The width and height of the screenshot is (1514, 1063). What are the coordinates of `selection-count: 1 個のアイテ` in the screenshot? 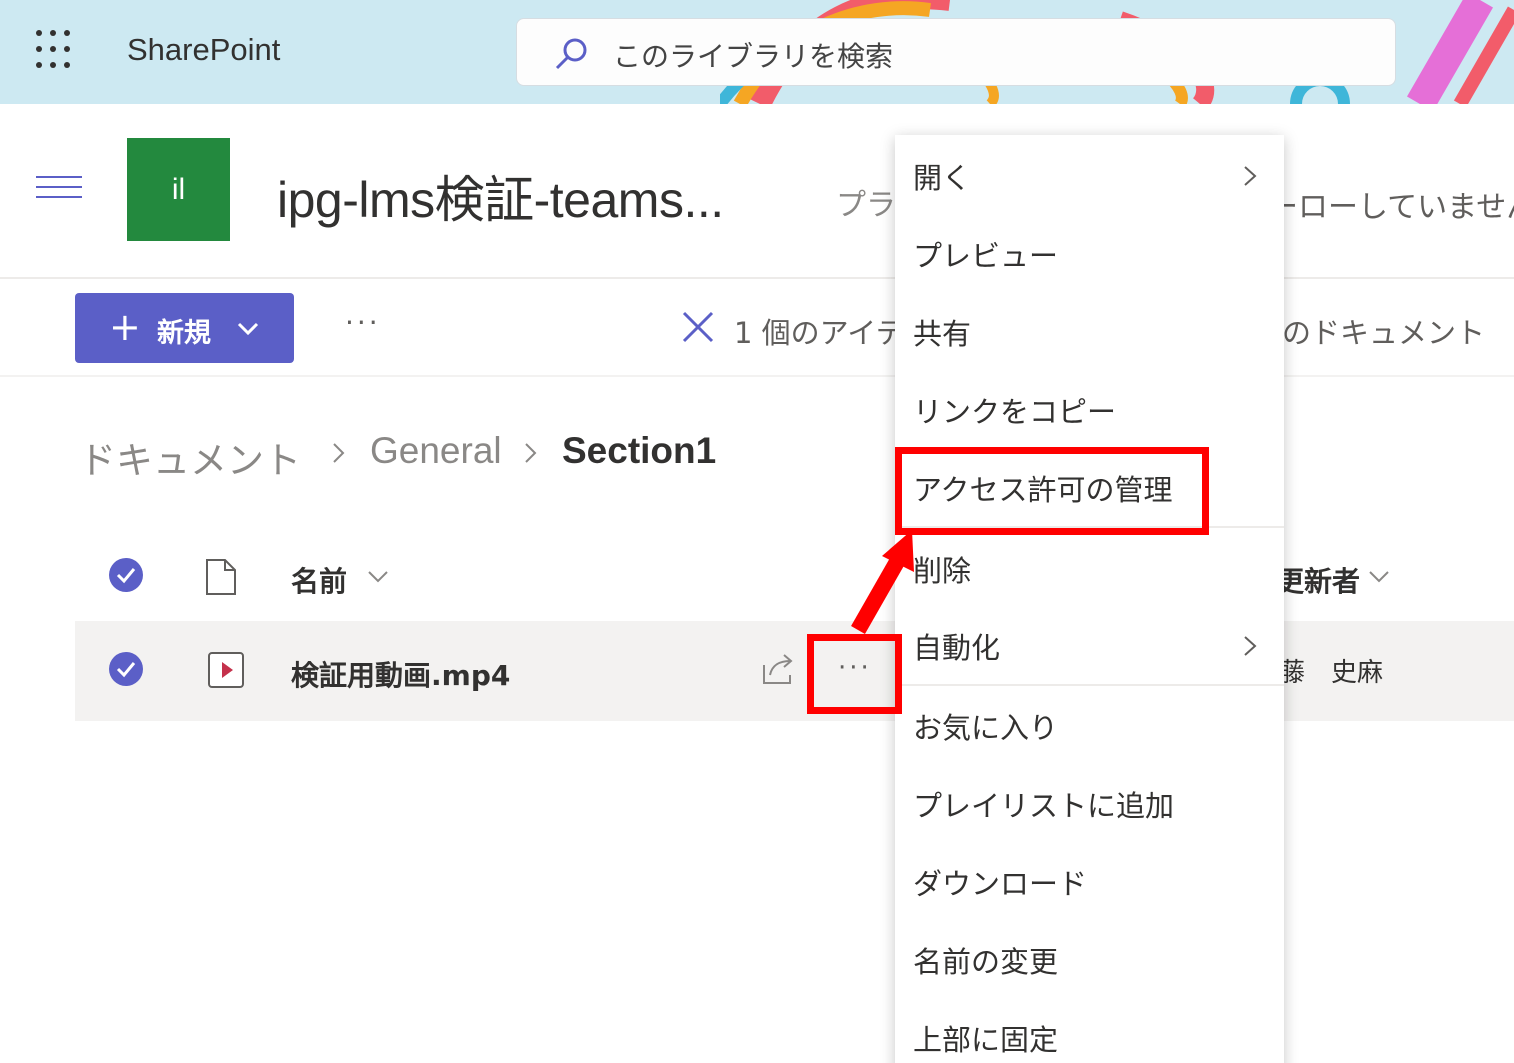 It's located at (819, 333).